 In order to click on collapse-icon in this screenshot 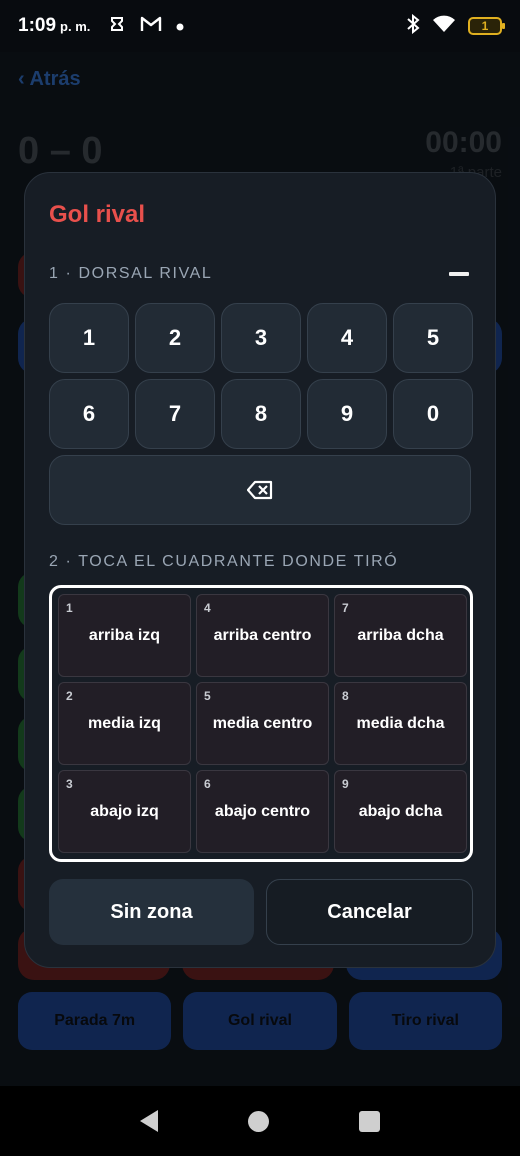, I will do `click(459, 274)`.